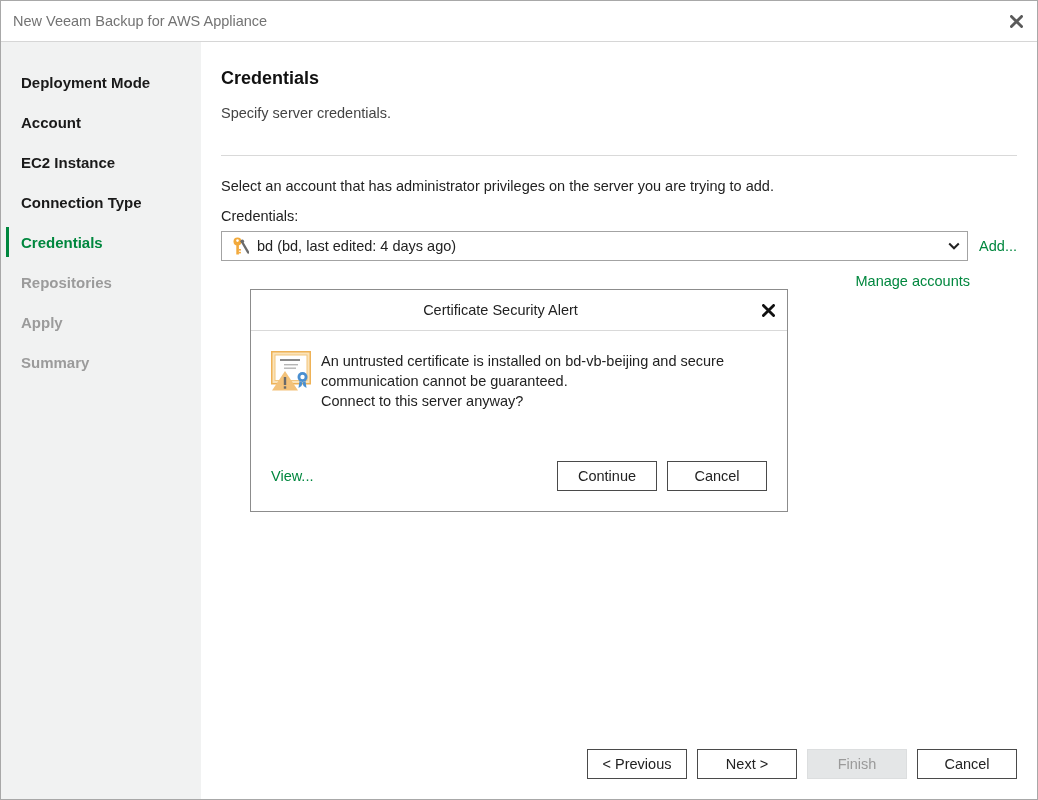 The height and width of the screenshot is (800, 1038). What do you see at coordinates (270, 78) in the screenshot?
I see `page-title: Credentials` at bounding box center [270, 78].